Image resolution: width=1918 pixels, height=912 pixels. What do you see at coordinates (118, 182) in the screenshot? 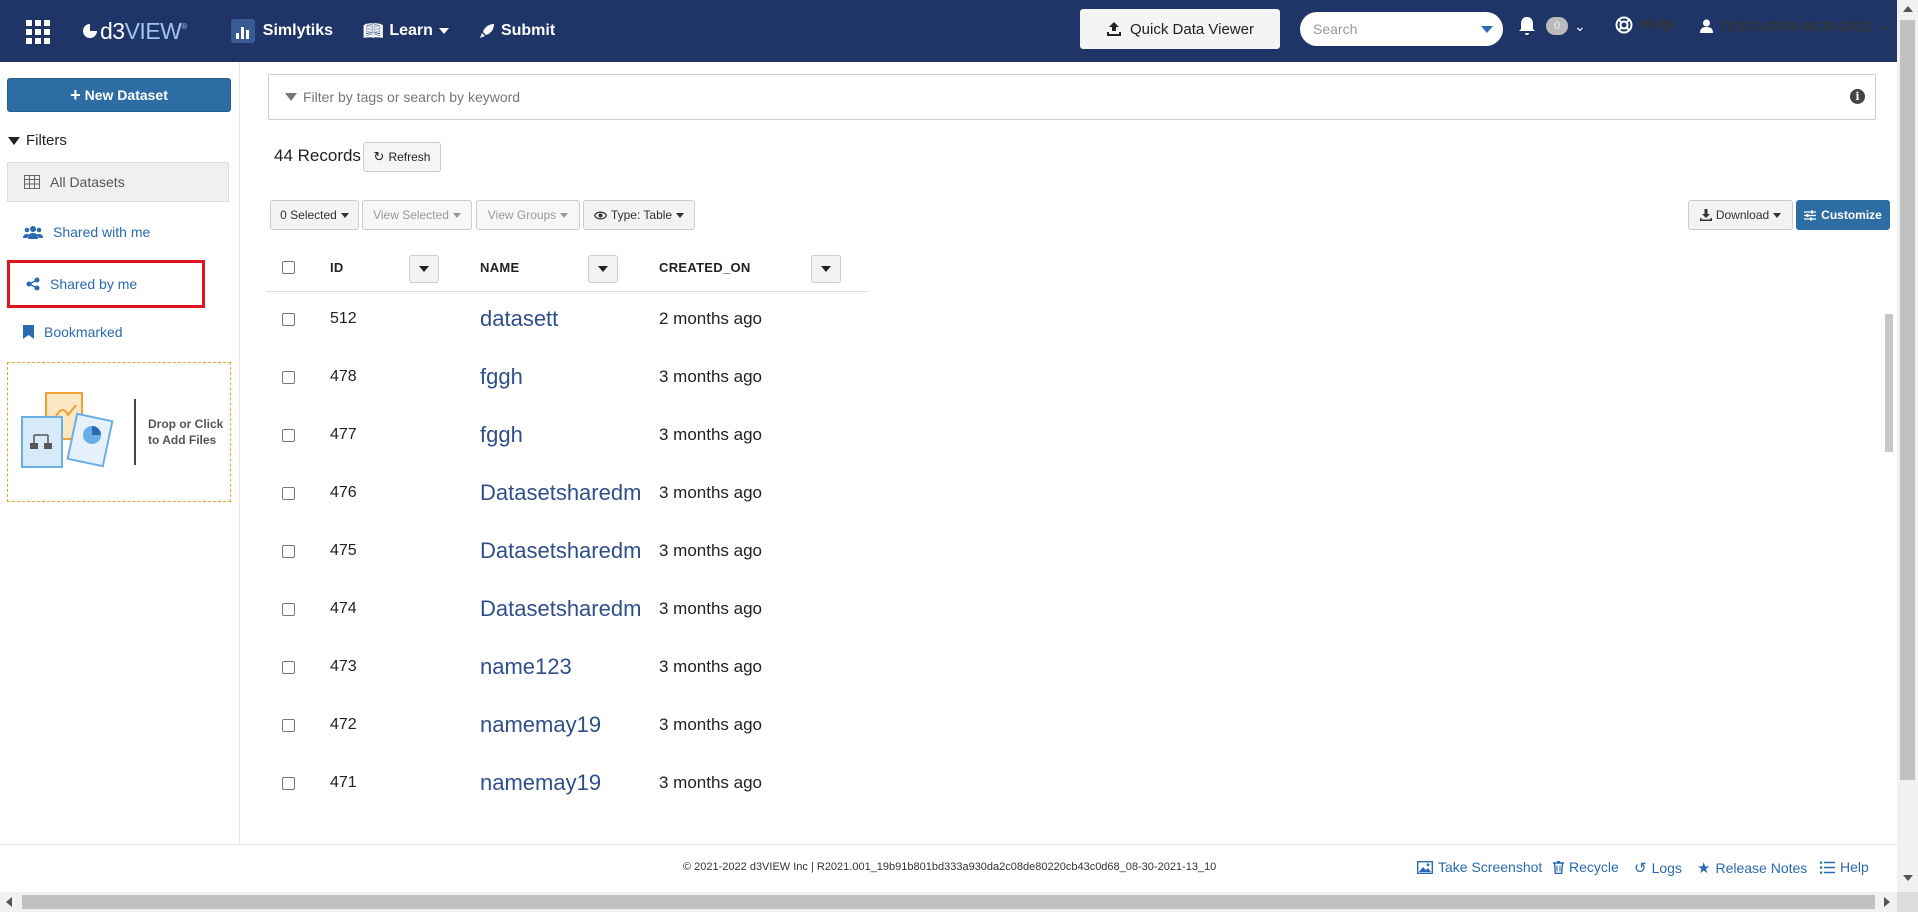
I see `sidebar-item-all-datasets: All Datasets` at bounding box center [118, 182].